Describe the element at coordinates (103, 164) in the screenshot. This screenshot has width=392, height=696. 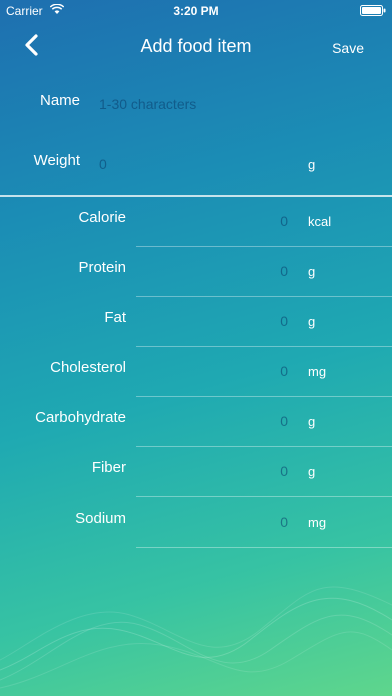
I see `weight-input: 0` at that location.